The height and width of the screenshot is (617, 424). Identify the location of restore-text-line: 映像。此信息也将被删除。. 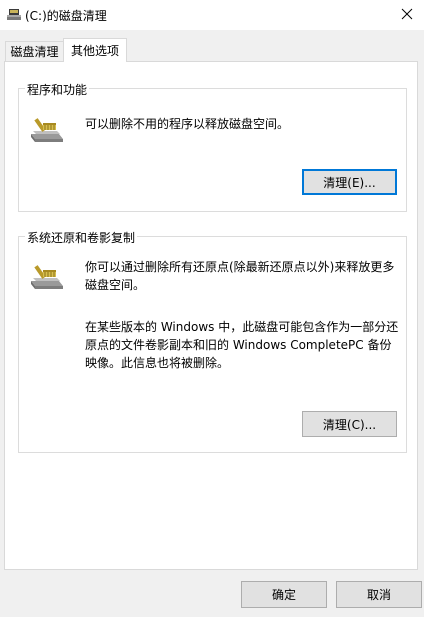
(157, 363).